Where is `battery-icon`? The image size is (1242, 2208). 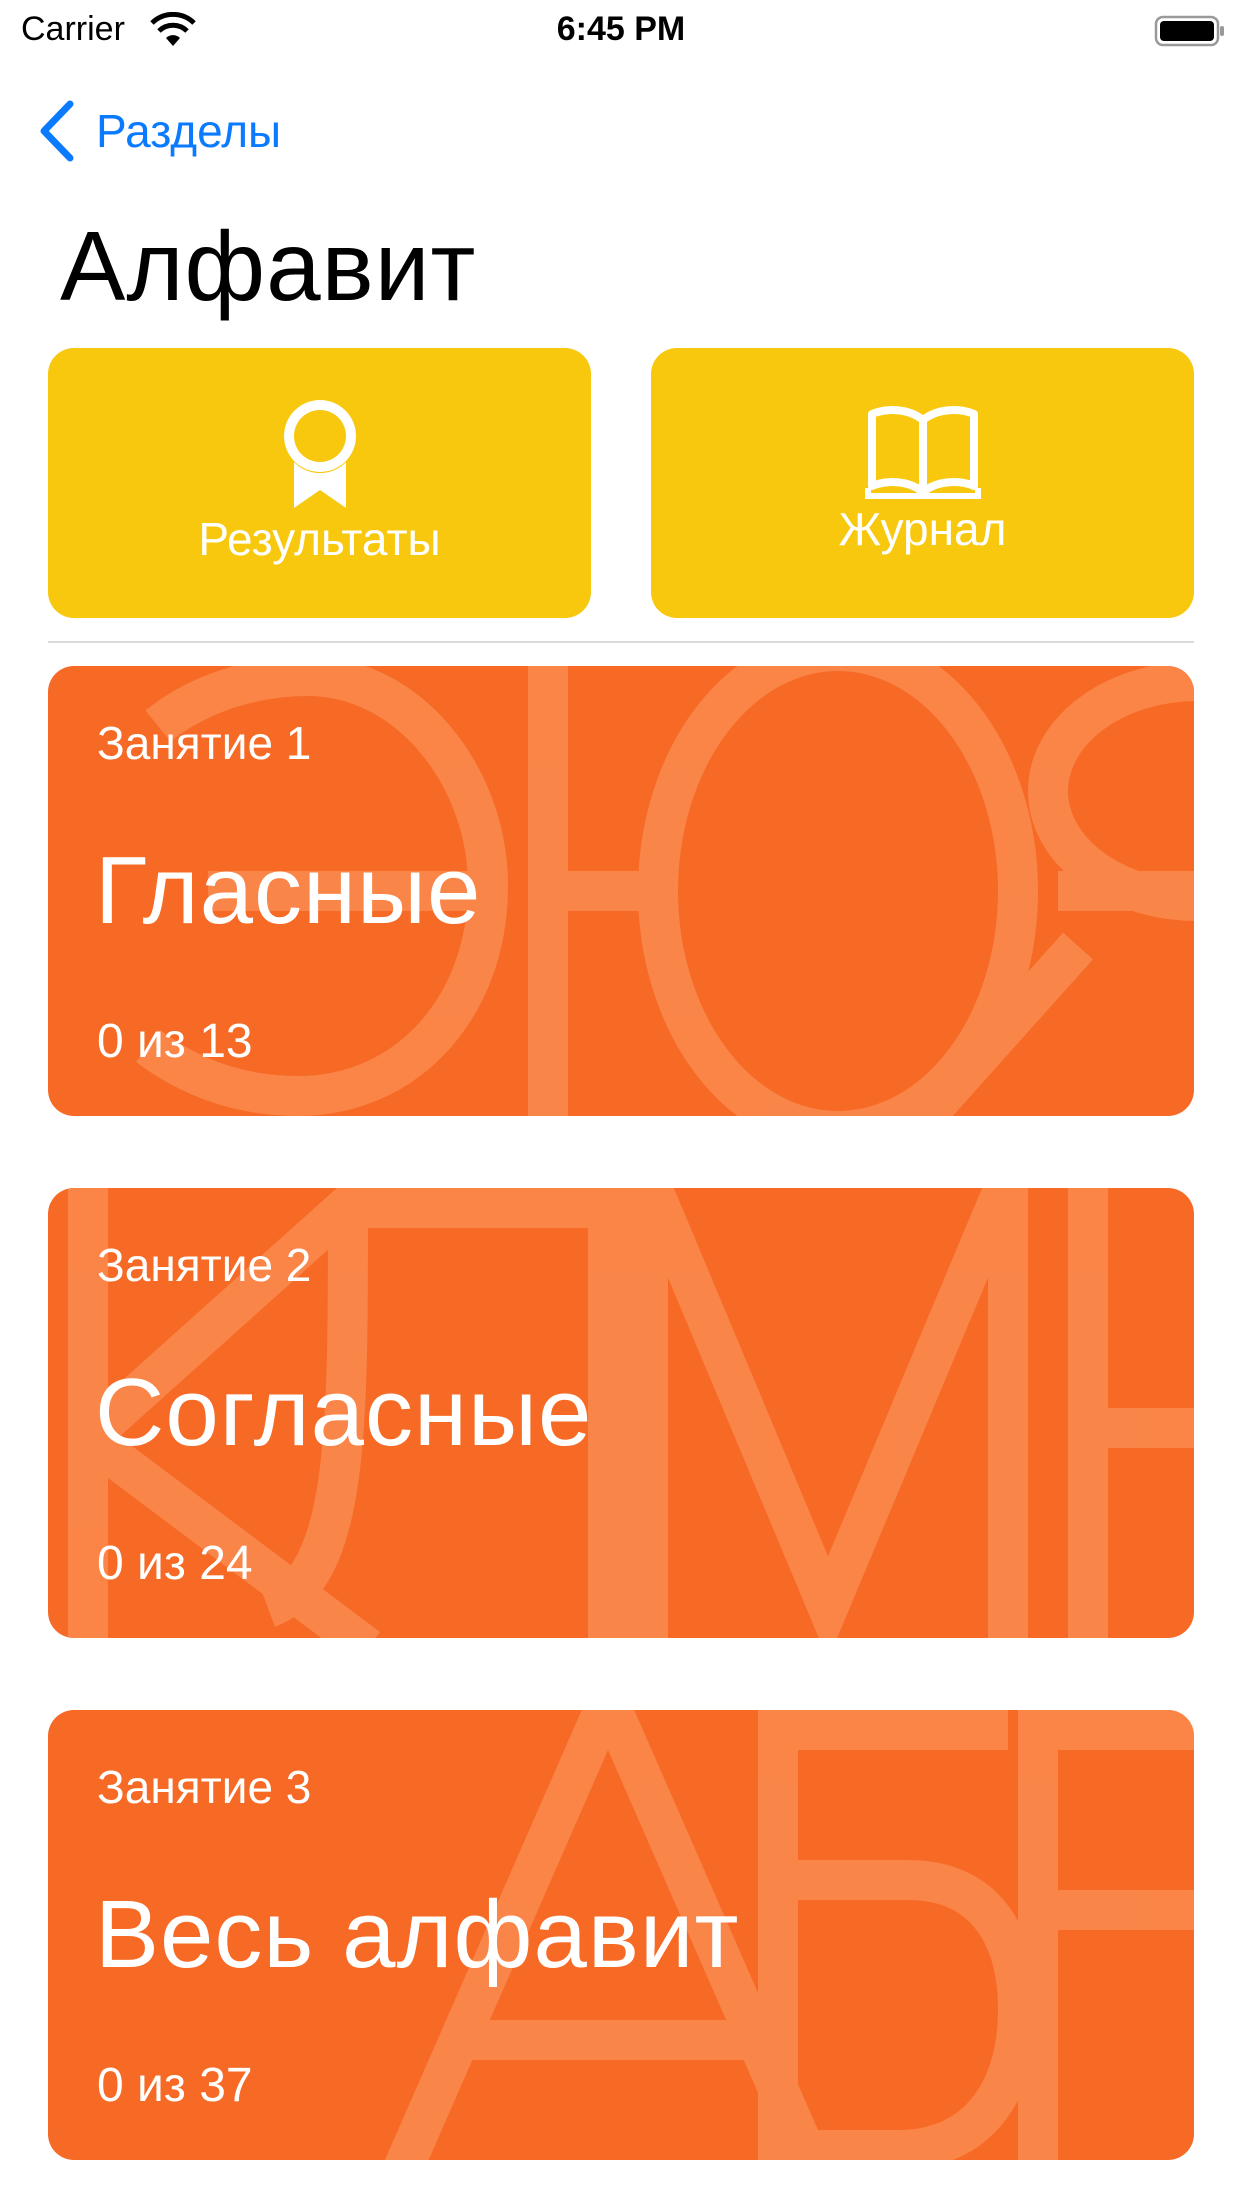 battery-icon is located at coordinates (1189, 31).